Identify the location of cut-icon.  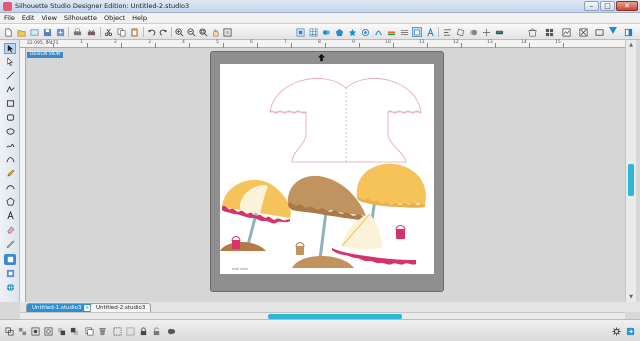
(108, 32).